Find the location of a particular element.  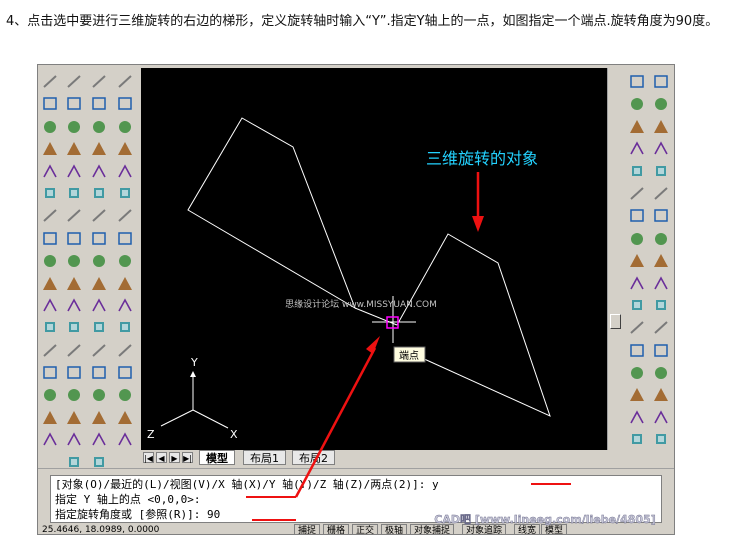

lineweight-toggle: 线宽 is located at coordinates (527, 529).